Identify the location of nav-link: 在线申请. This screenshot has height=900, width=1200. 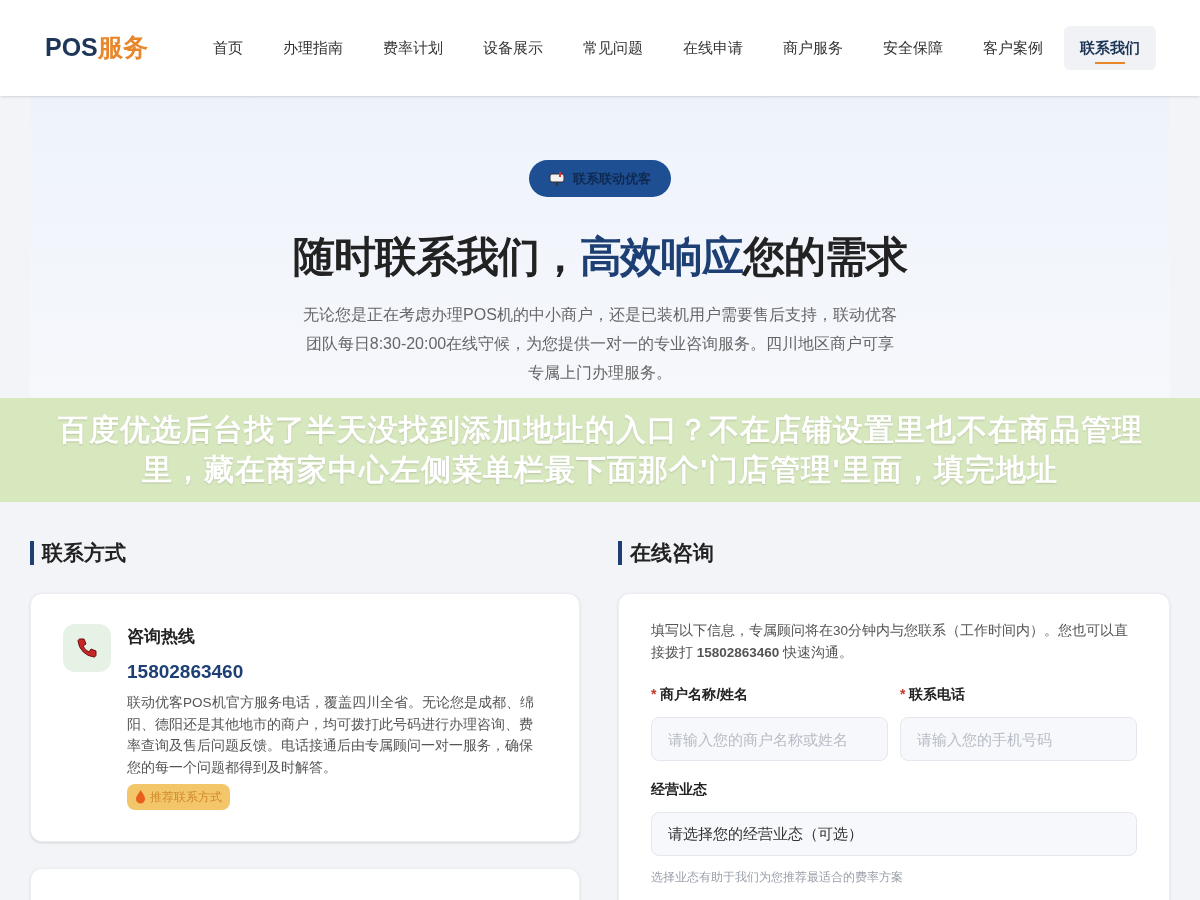
(713, 48).